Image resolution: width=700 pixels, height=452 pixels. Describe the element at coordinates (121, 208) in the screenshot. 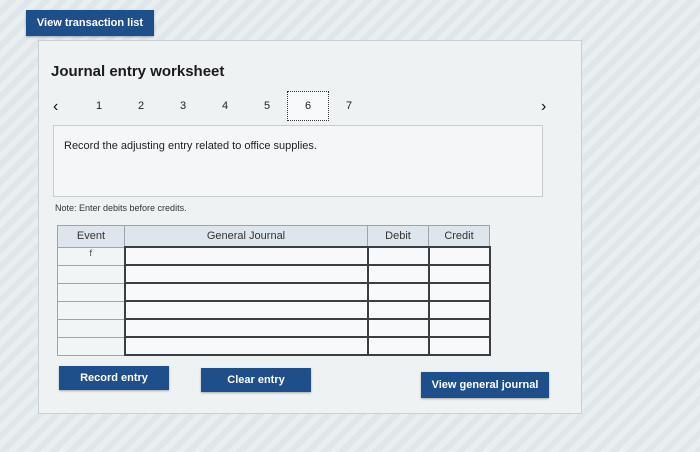

I see `note-text: Note: Enter debits before credits.` at that location.